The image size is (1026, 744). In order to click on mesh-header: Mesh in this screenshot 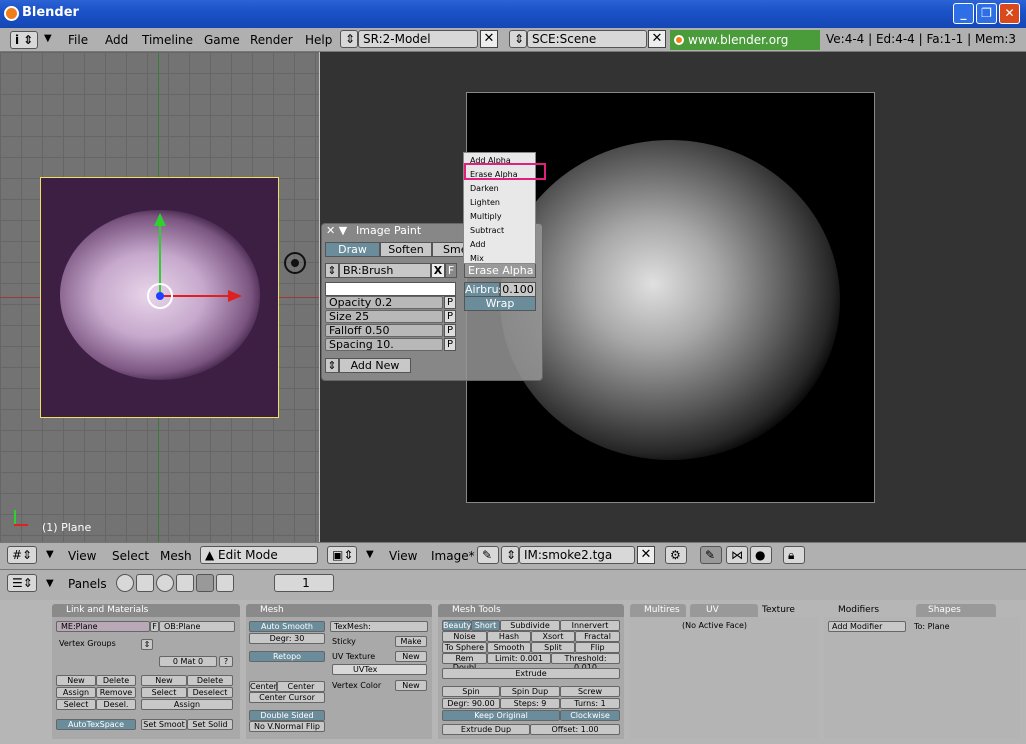, I will do `click(339, 610)`.